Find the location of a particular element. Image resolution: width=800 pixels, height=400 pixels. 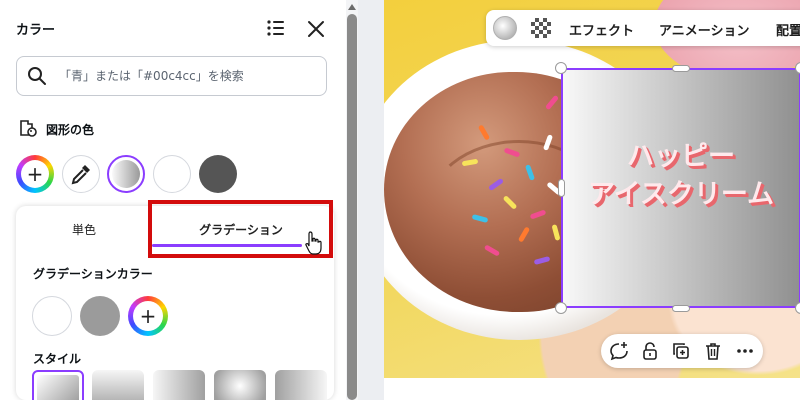

add-gradient-color-button: + is located at coordinates (148, 316).